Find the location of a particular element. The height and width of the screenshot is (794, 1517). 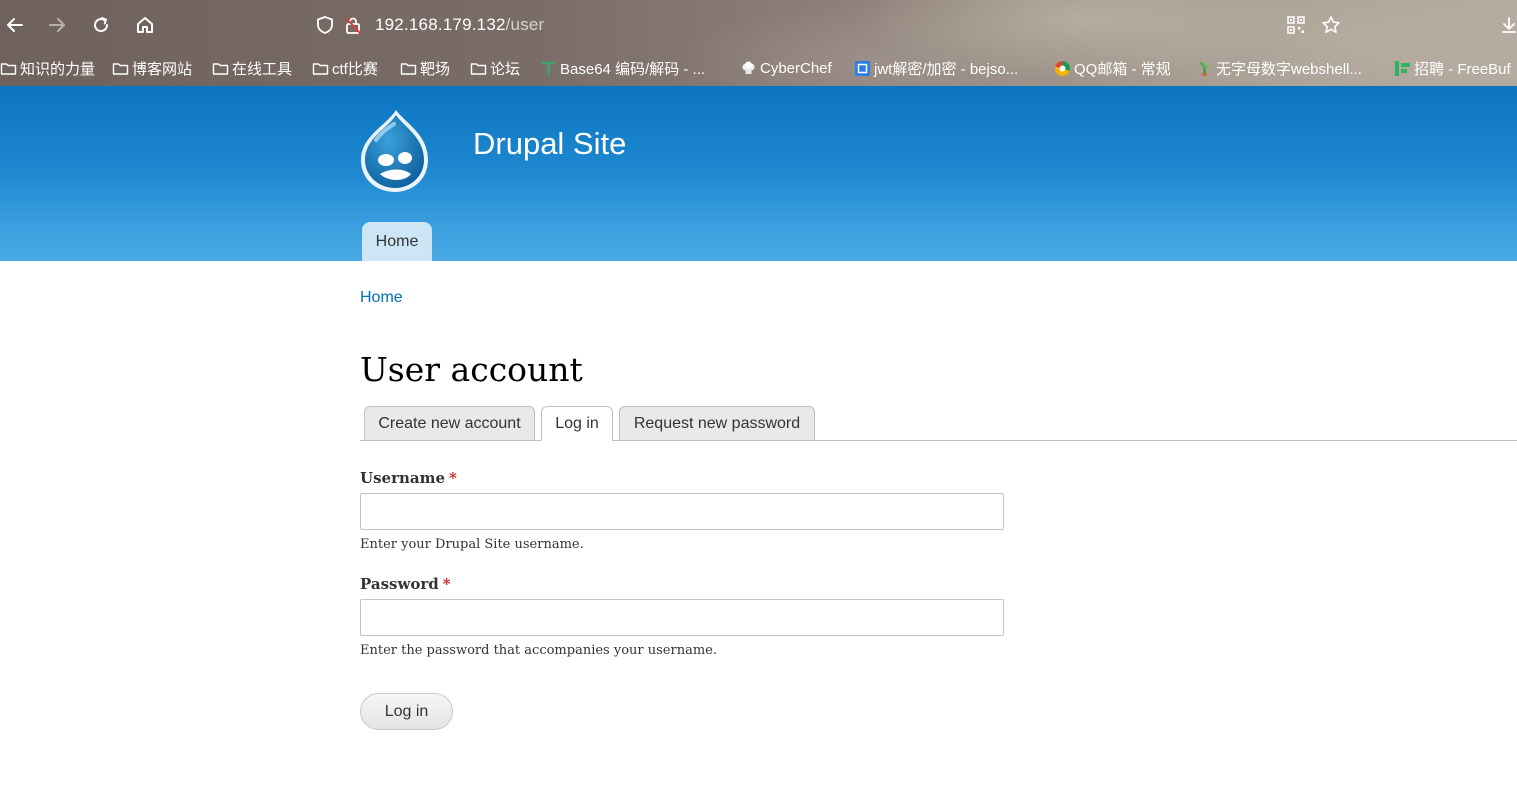

bookmark-folder: 论坛 is located at coordinates (495, 68).